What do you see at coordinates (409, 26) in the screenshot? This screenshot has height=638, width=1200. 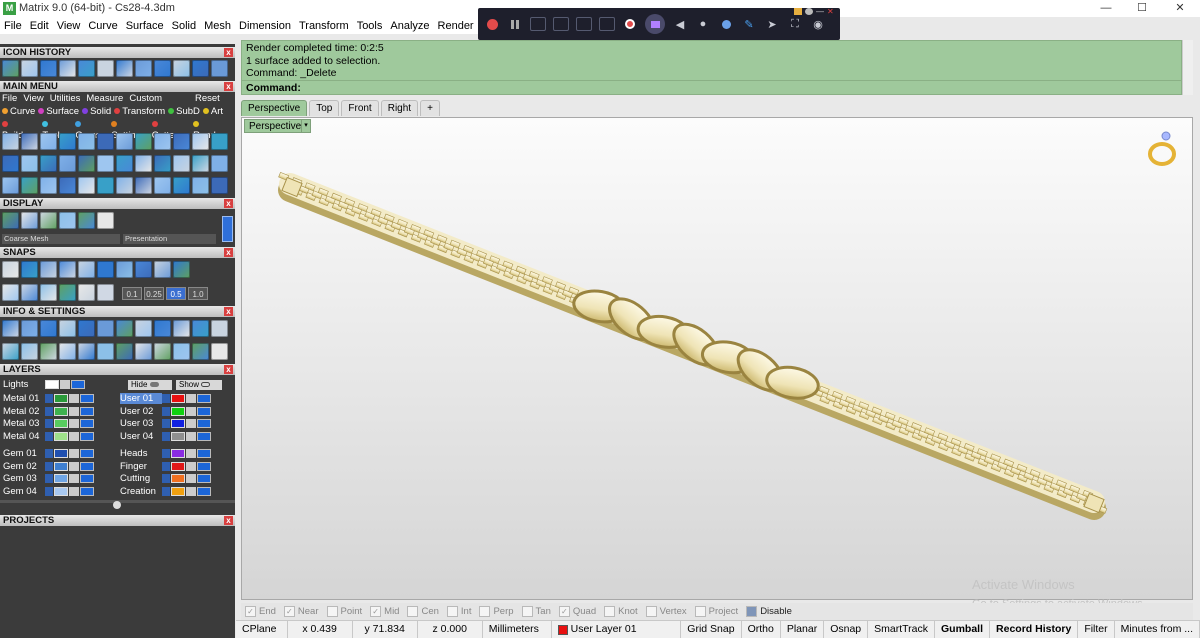 I see `menu-analyze: Analyze` at bounding box center [409, 26].